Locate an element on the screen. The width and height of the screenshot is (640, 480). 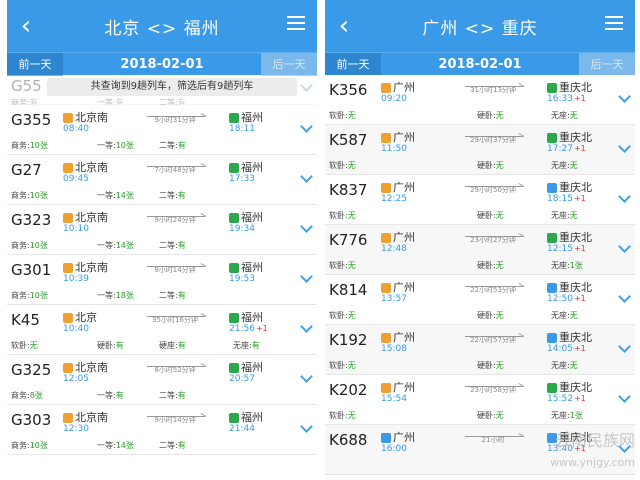
train-code: K688 is located at coordinates (348, 440).